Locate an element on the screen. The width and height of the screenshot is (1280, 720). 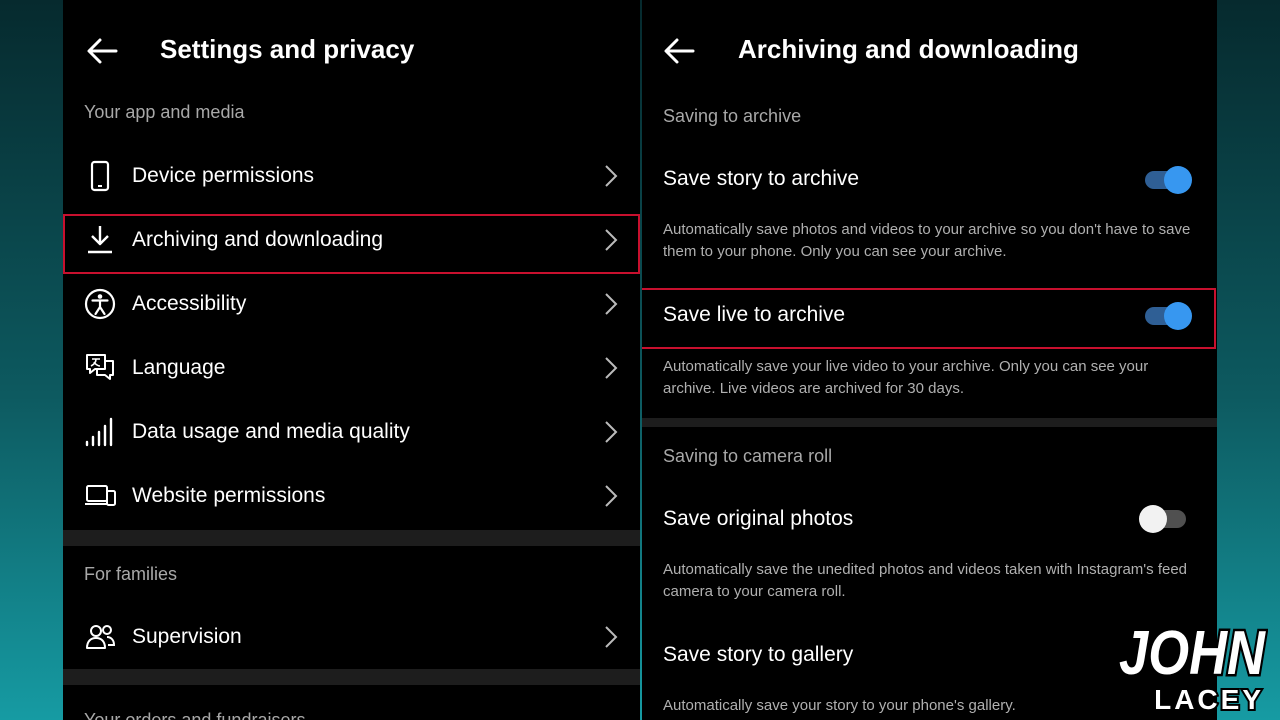
accessibility-icon is located at coordinates (100, 304).